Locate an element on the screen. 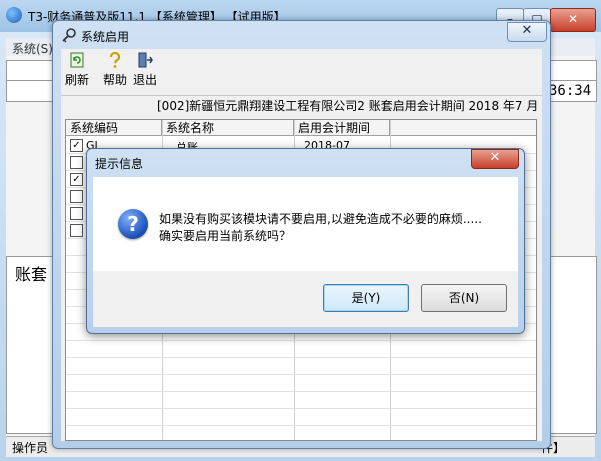 Image resolution: width=601 pixels, height=461 pixels. main-close-button: ✕ is located at coordinates (573, 20).